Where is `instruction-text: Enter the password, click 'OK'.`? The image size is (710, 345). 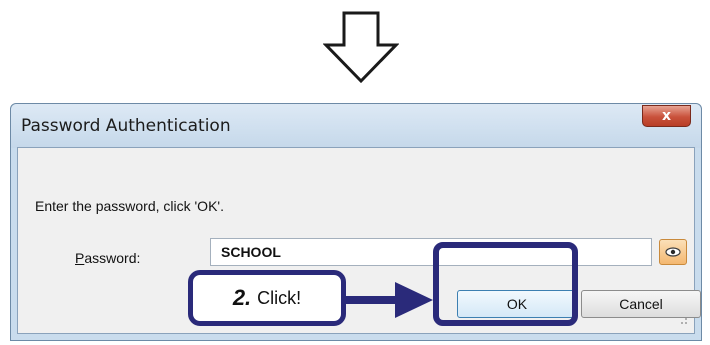
instruction-text: Enter the password, click 'OK'. is located at coordinates (129, 206).